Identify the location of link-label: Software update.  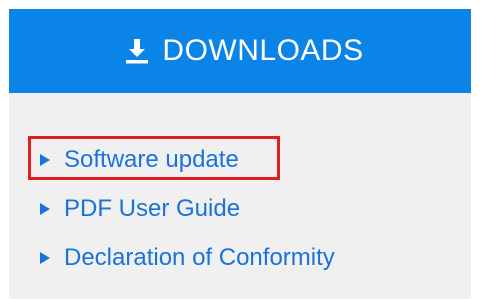
(151, 159).